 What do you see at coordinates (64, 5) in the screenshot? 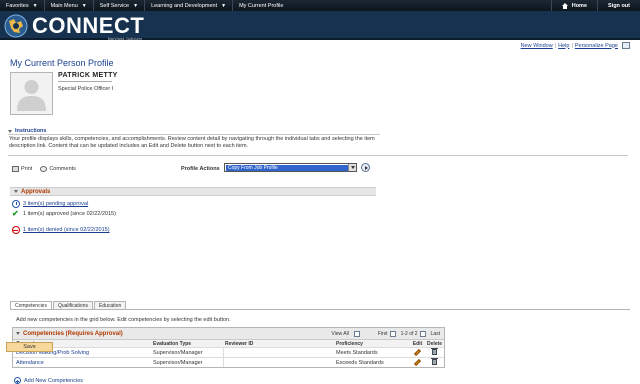
I see `main-menu-label: Main Menu` at bounding box center [64, 5].